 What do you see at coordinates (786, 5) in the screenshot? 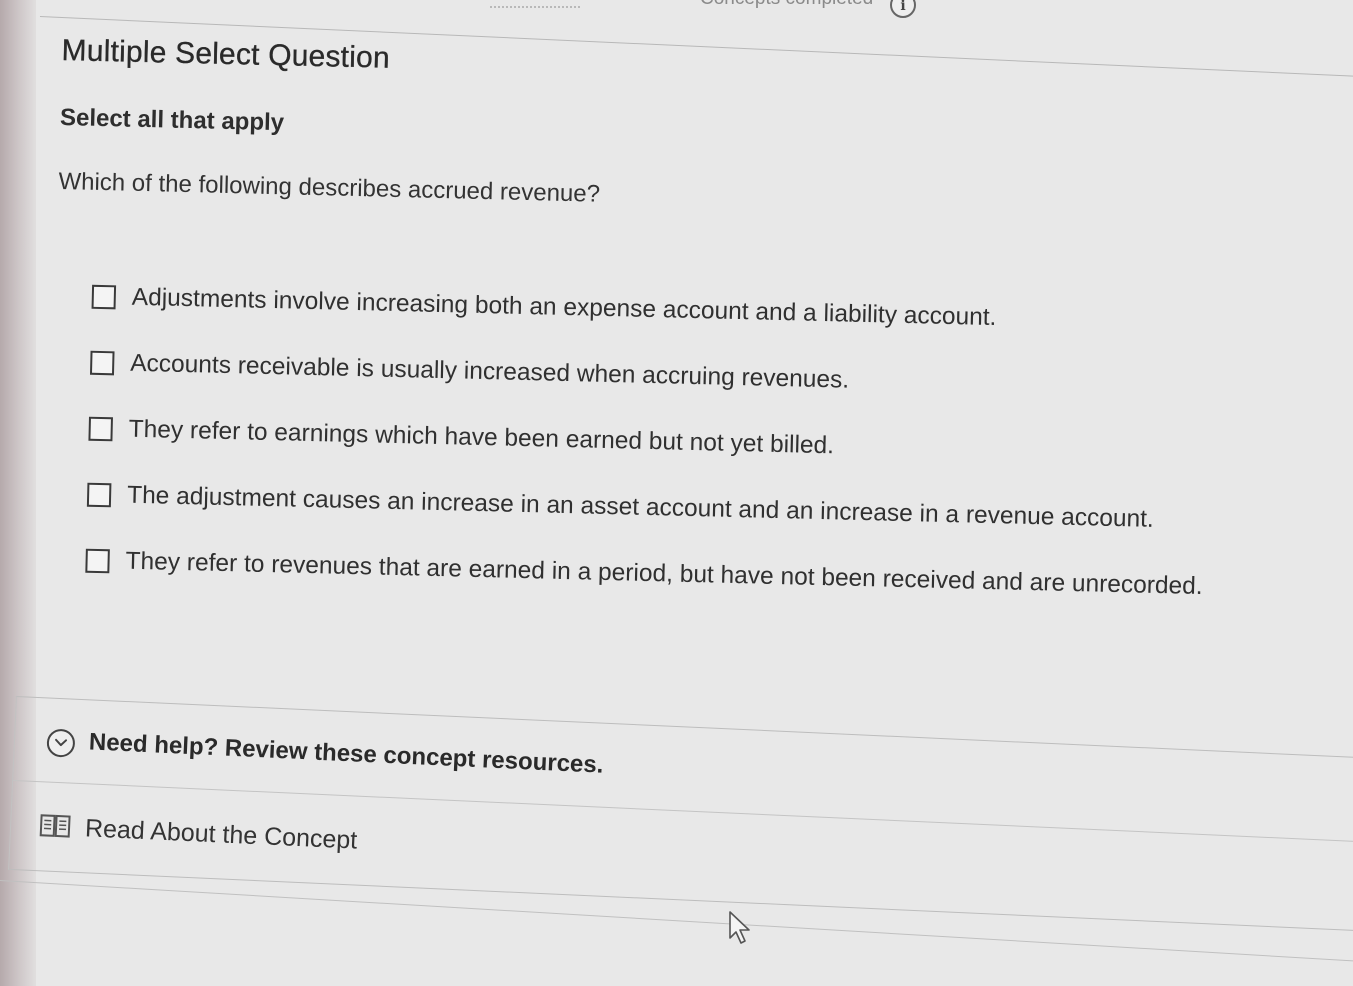
I see `concepts-status-text: Concepts completed` at bounding box center [786, 5].